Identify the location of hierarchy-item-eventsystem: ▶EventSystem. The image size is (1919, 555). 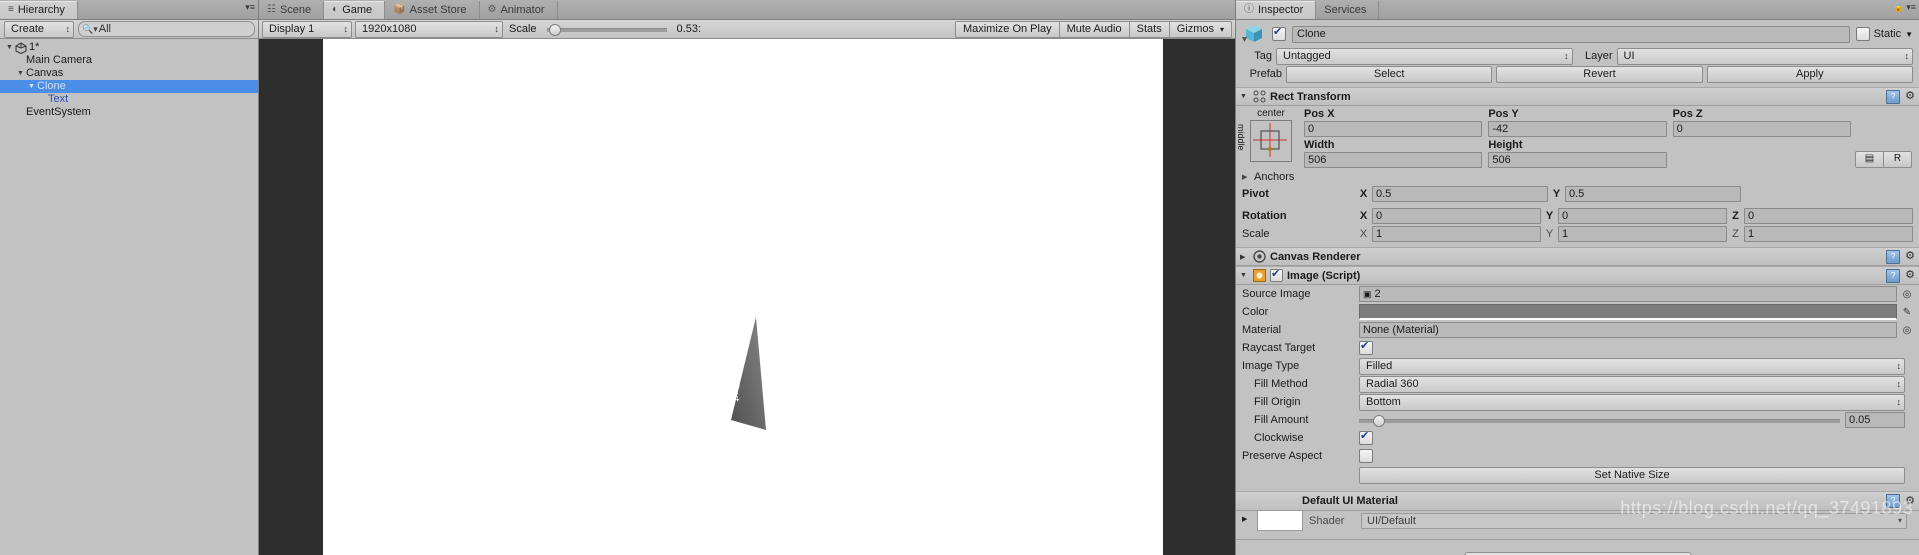
(129, 112).